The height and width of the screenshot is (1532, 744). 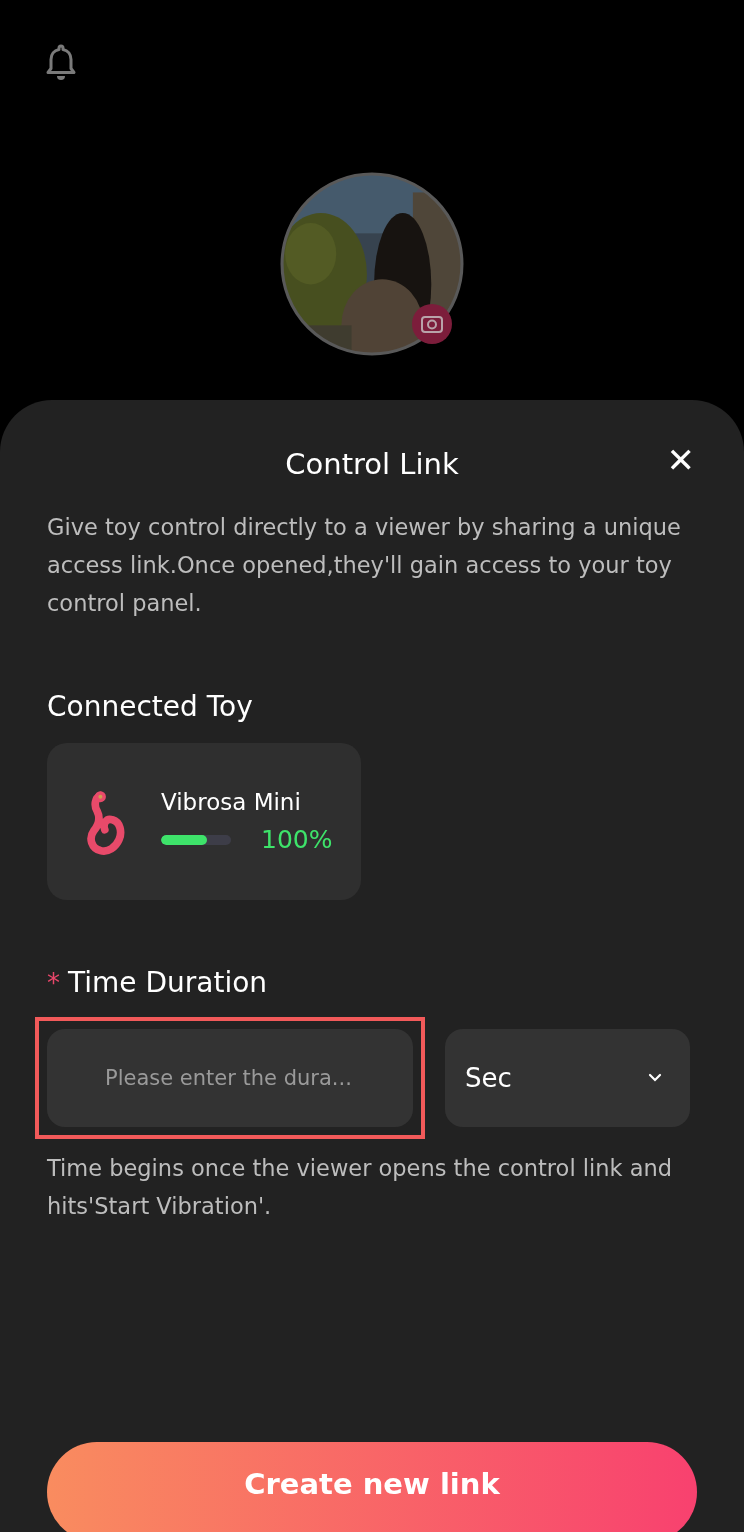 What do you see at coordinates (432, 324) in the screenshot?
I see `camera-icon` at bounding box center [432, 324].